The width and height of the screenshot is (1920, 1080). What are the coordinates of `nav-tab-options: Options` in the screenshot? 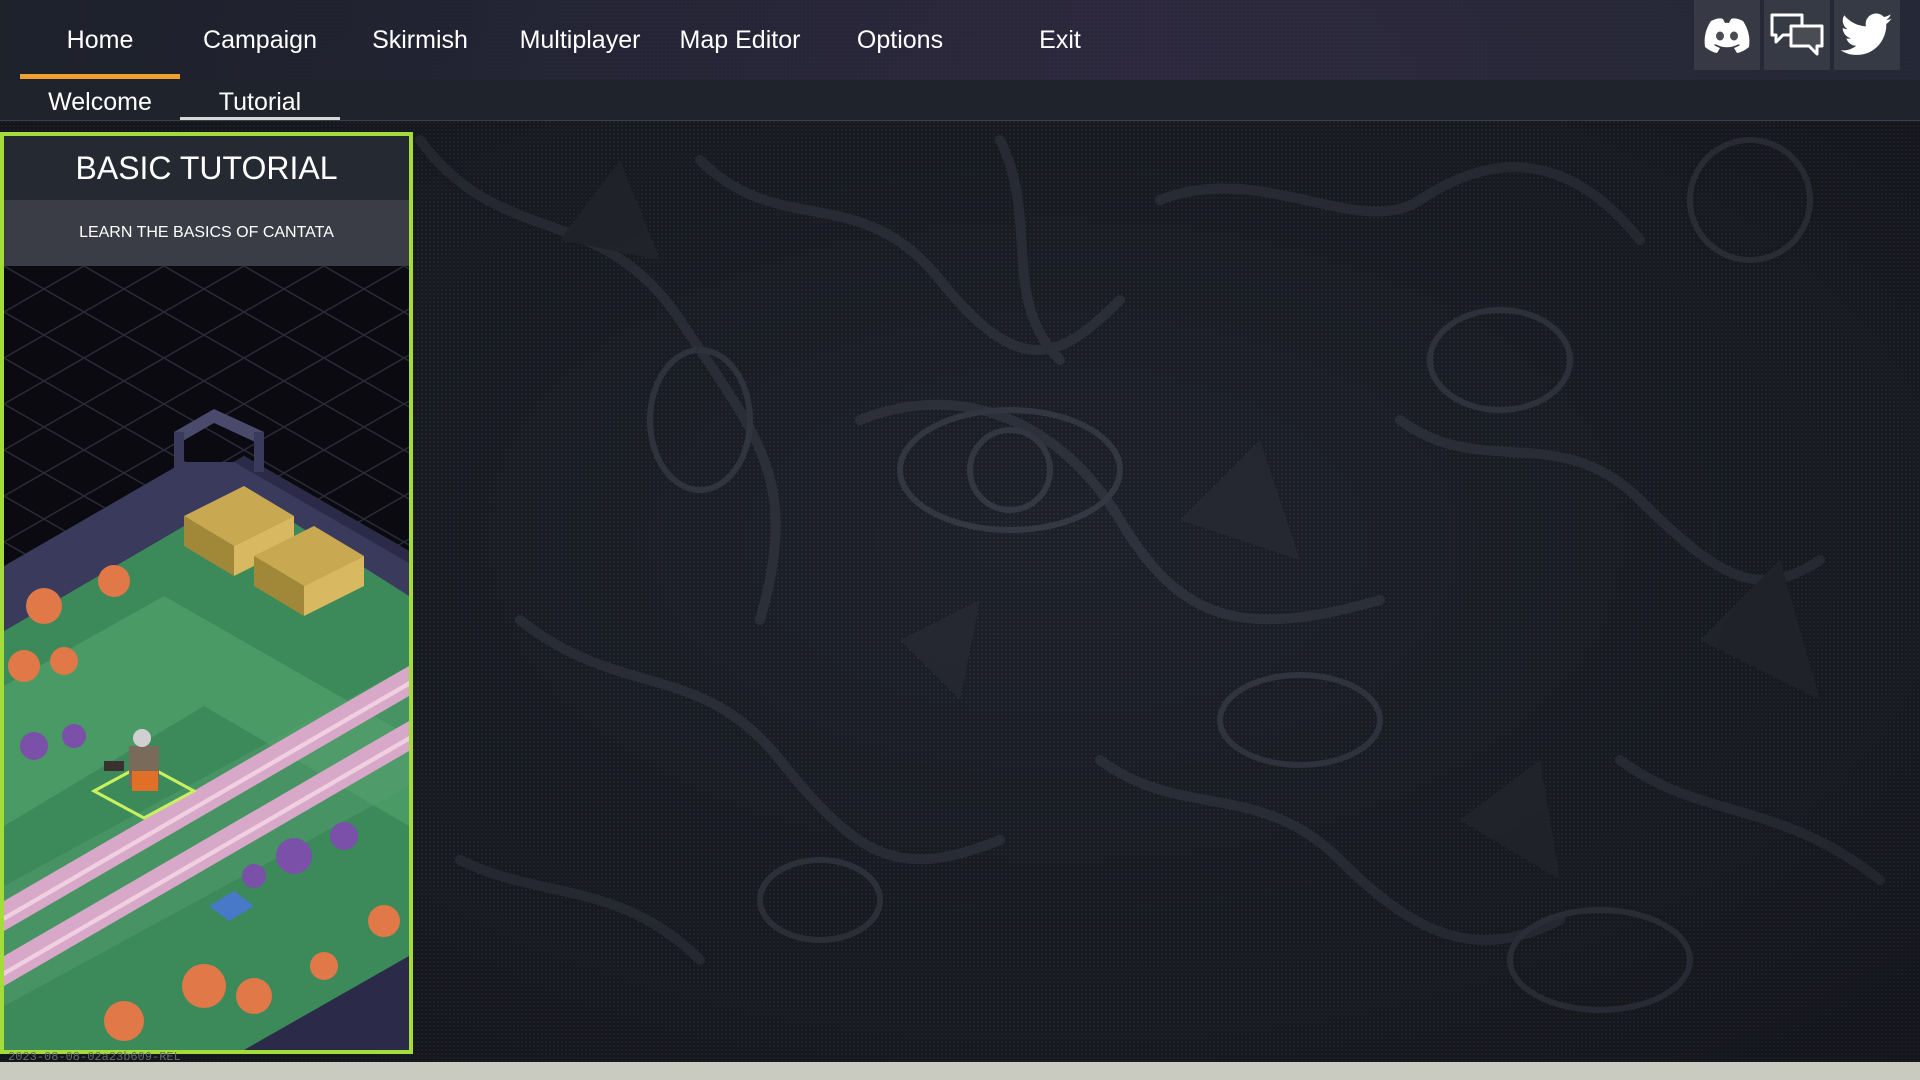 It's located at (900, 40).